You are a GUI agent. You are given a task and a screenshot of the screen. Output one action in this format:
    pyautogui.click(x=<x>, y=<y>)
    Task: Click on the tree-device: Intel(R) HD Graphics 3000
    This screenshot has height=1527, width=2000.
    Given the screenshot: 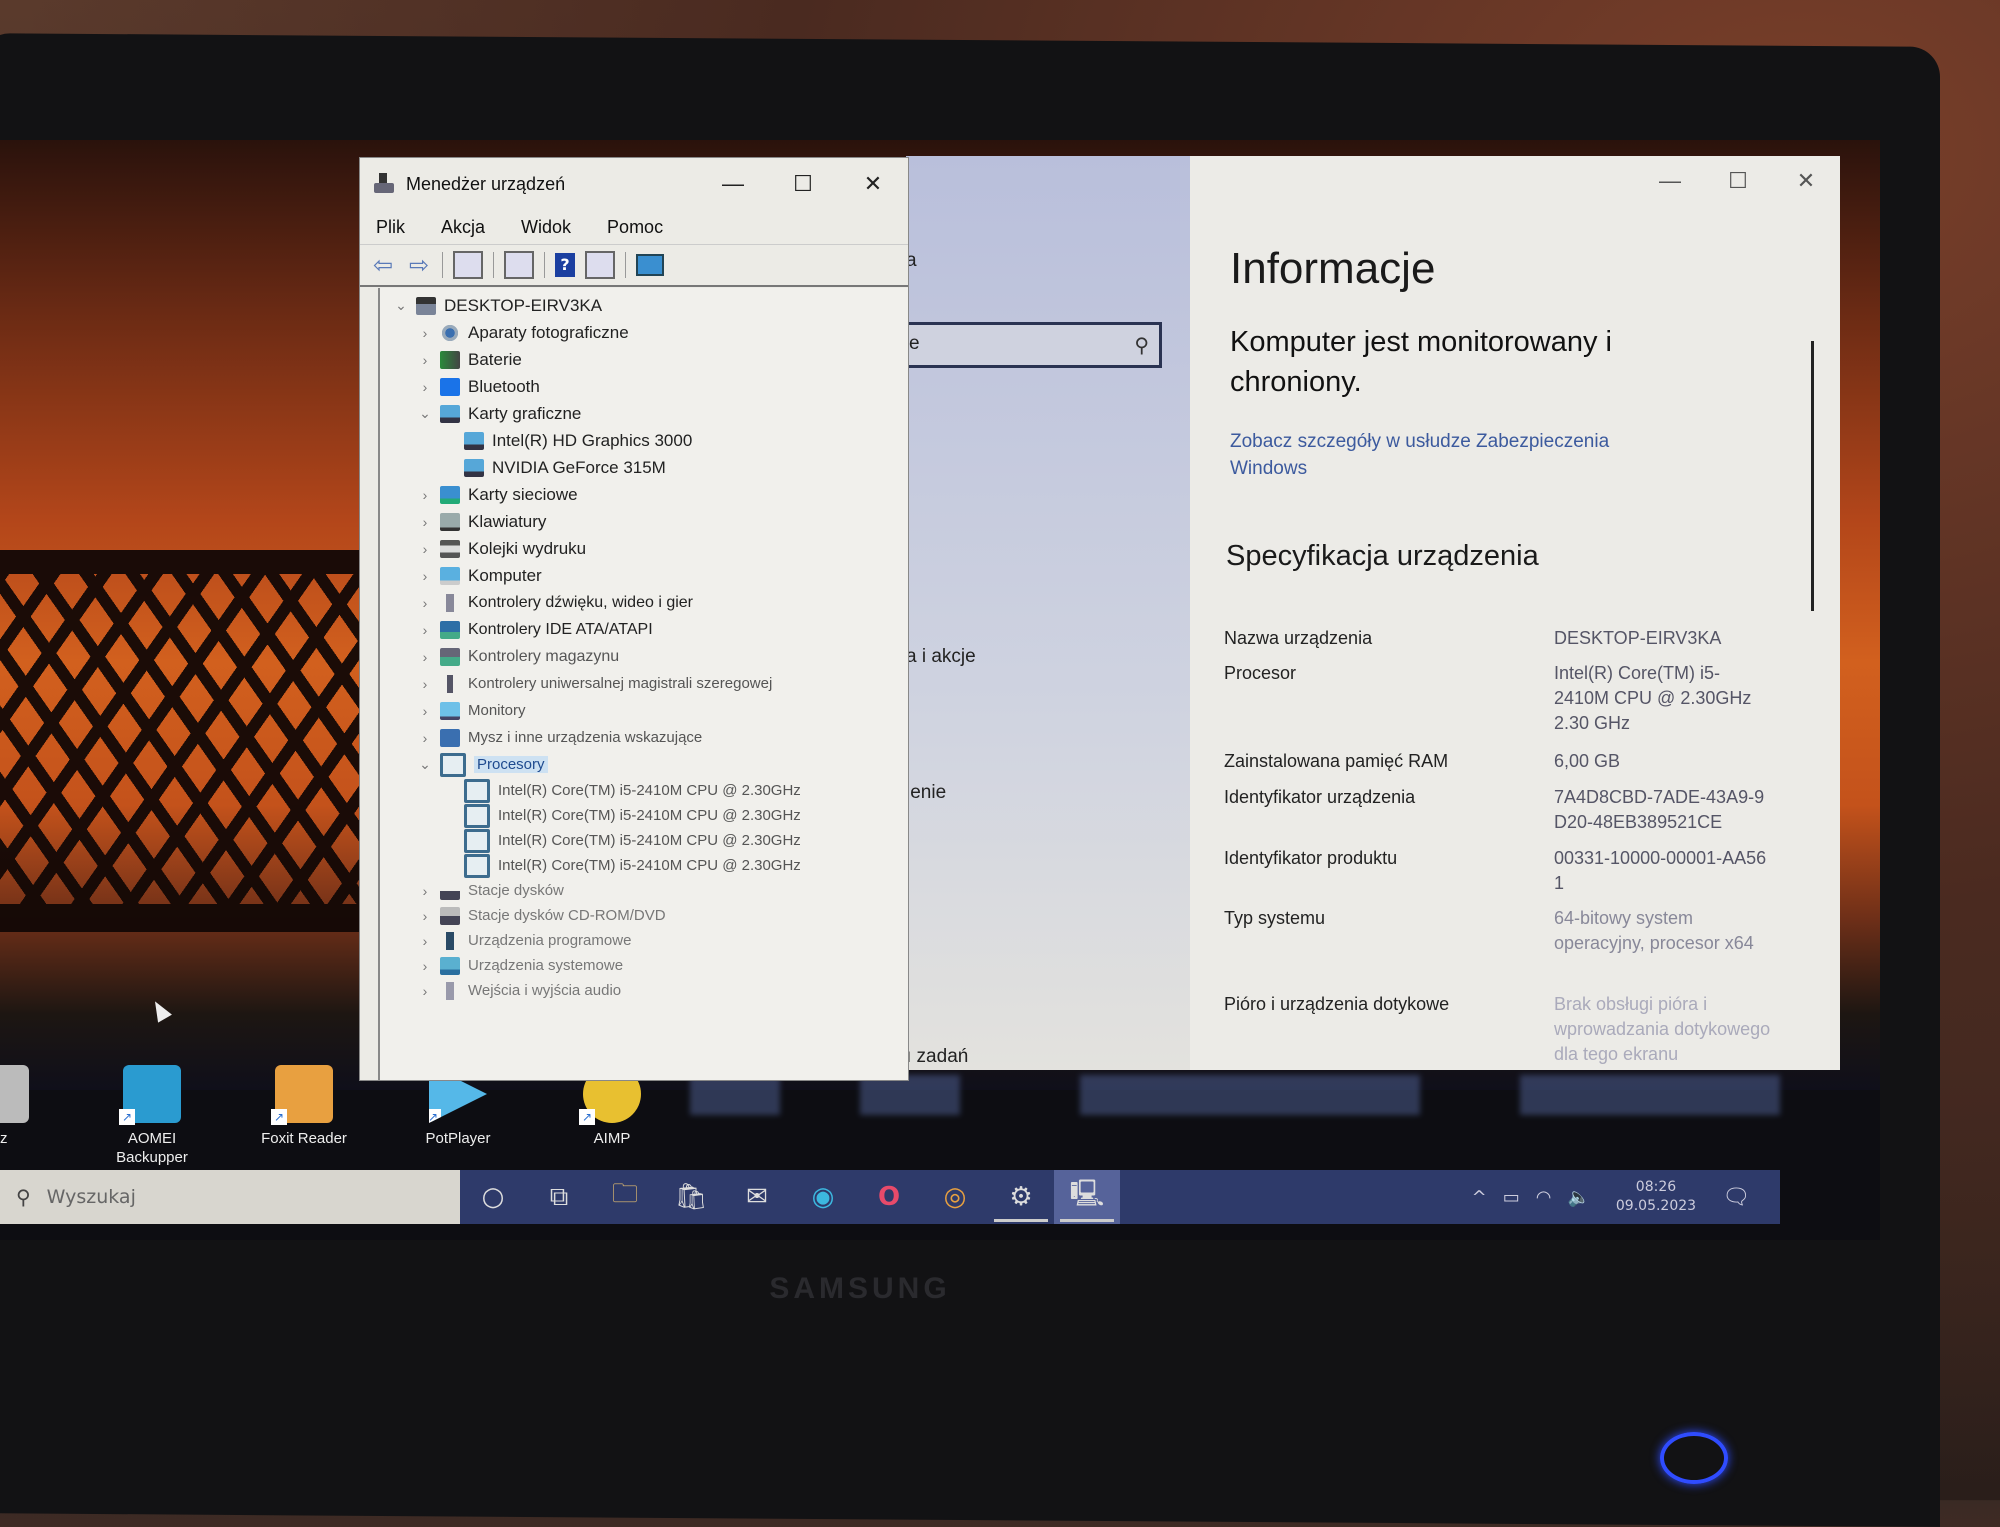 What is the action you would take?
    pyautogui.click(x=644, y=440)
    